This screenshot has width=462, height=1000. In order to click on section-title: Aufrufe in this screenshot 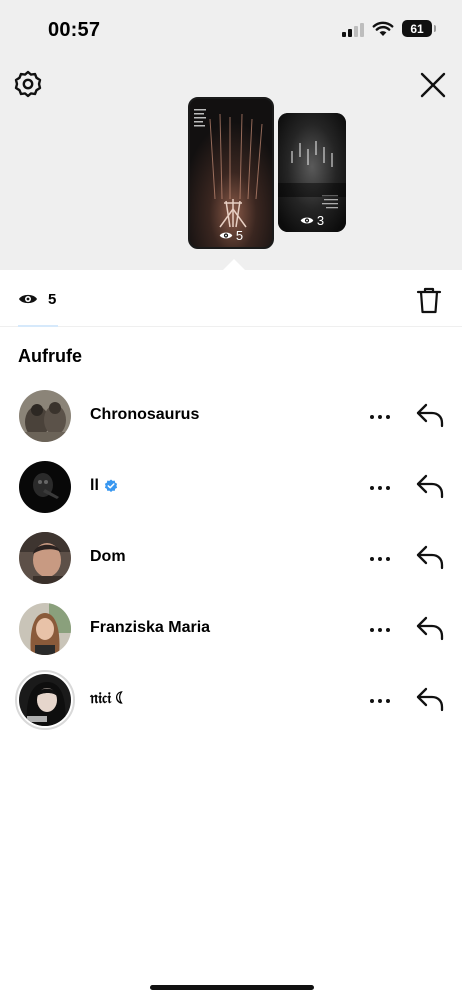, I will do `click(50, 356)`.